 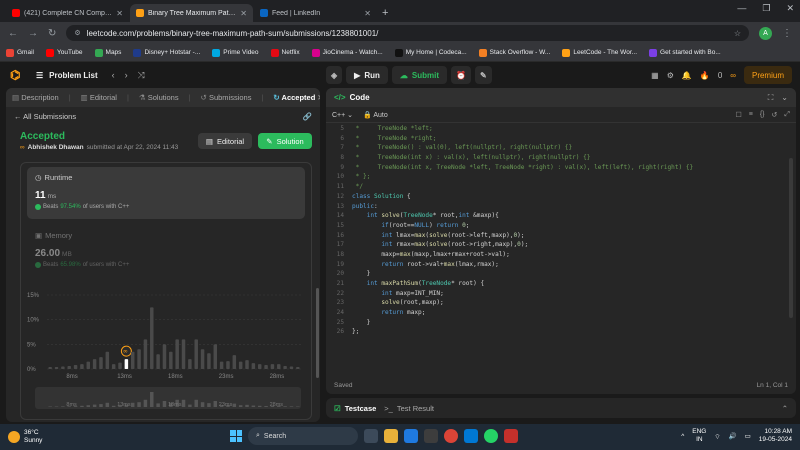 What do you see at coordinates (159, 97) in the screenshot?
I see `left-tab-solutions: ⚗ Solutions` at bounding box center [159, 97].